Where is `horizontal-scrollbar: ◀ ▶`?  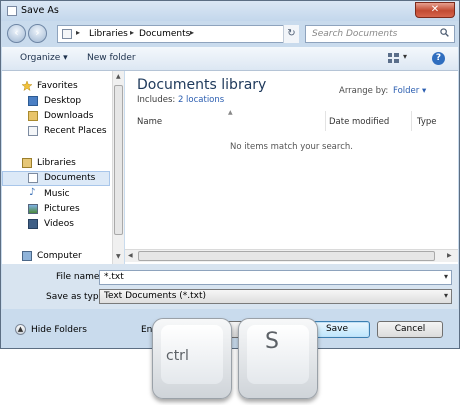
horizontal-scrollbar: ◀ ▶ is located at coordinates (291, 255).